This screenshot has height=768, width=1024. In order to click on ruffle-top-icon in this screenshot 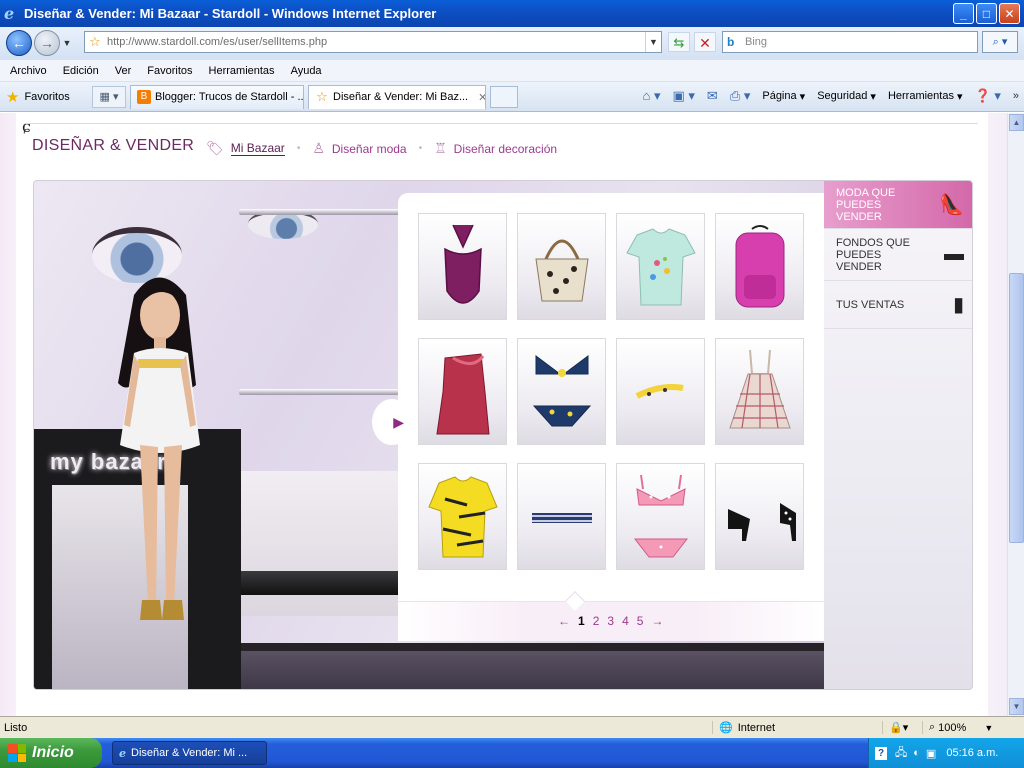, I will do `click(462, 393)`.